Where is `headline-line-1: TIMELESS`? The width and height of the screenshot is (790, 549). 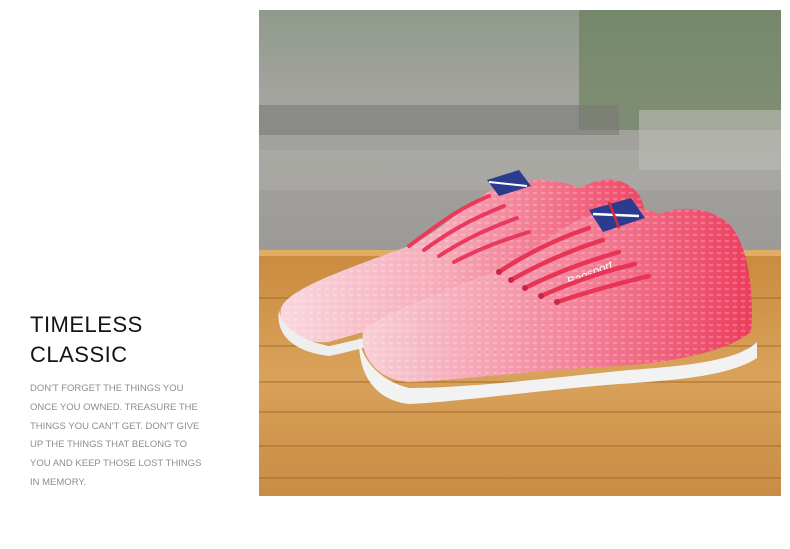 headline-line-1: TIMELESS is located at coordinates (86, 324).